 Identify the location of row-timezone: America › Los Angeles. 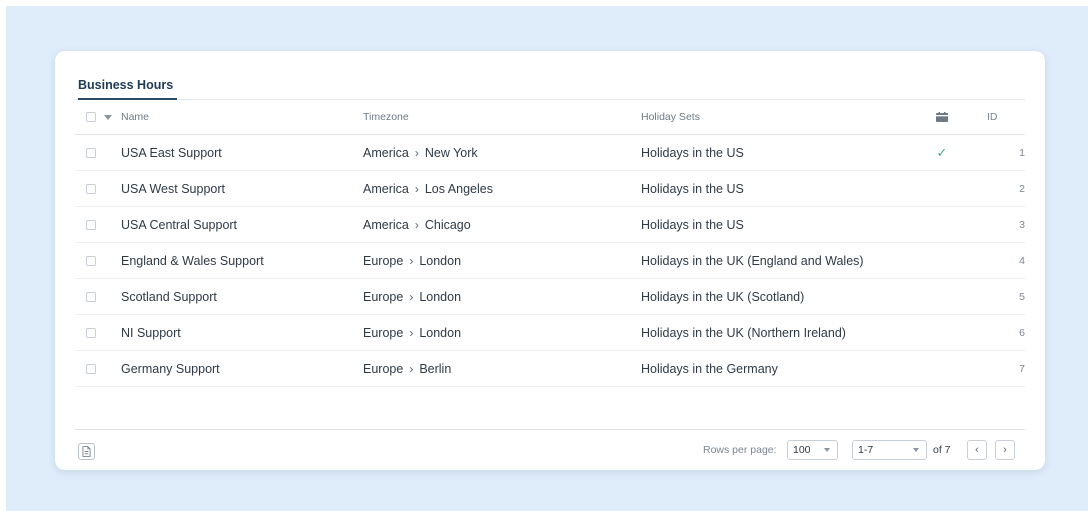
(428, 188).